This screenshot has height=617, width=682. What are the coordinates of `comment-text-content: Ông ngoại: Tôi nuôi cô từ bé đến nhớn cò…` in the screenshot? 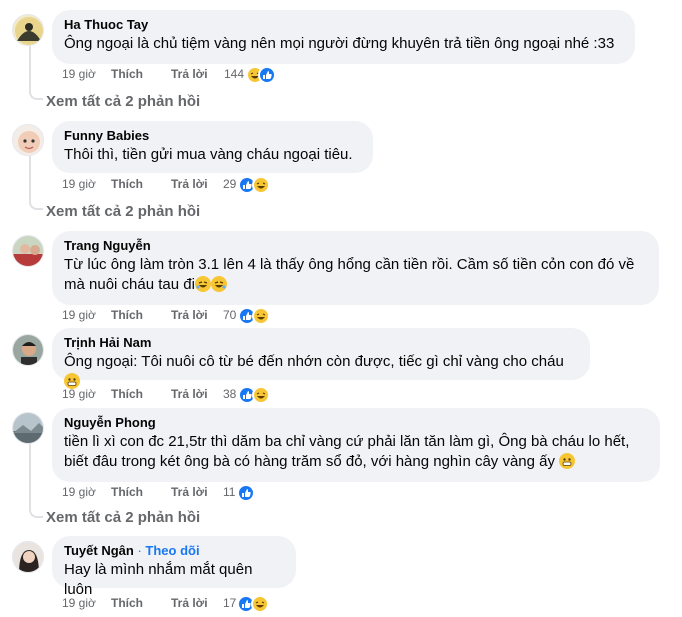 It's located at (314, 361).